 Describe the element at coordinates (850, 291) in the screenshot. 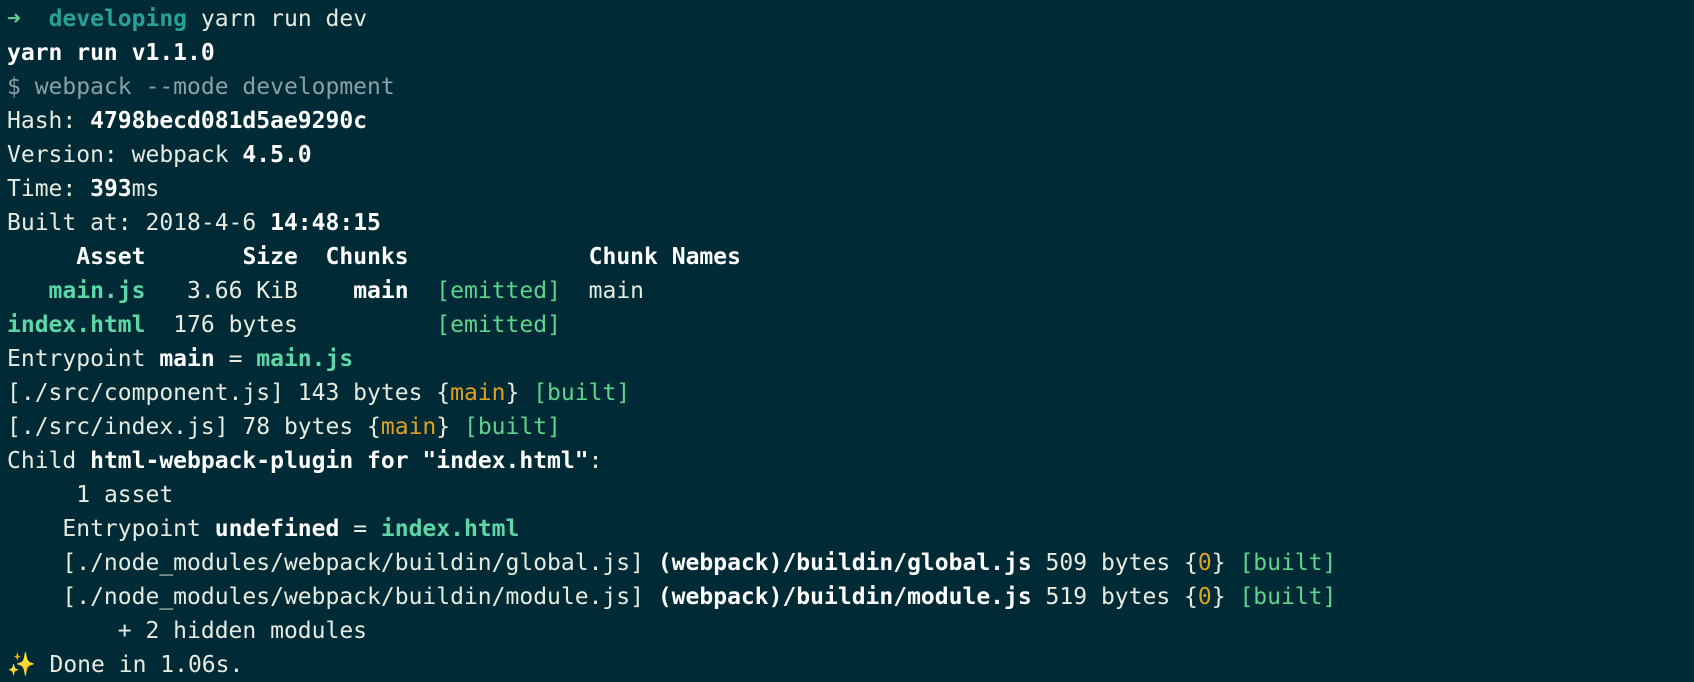

I see `asset-row: main.js 3.66 KiB main [emitted] main` at that location.